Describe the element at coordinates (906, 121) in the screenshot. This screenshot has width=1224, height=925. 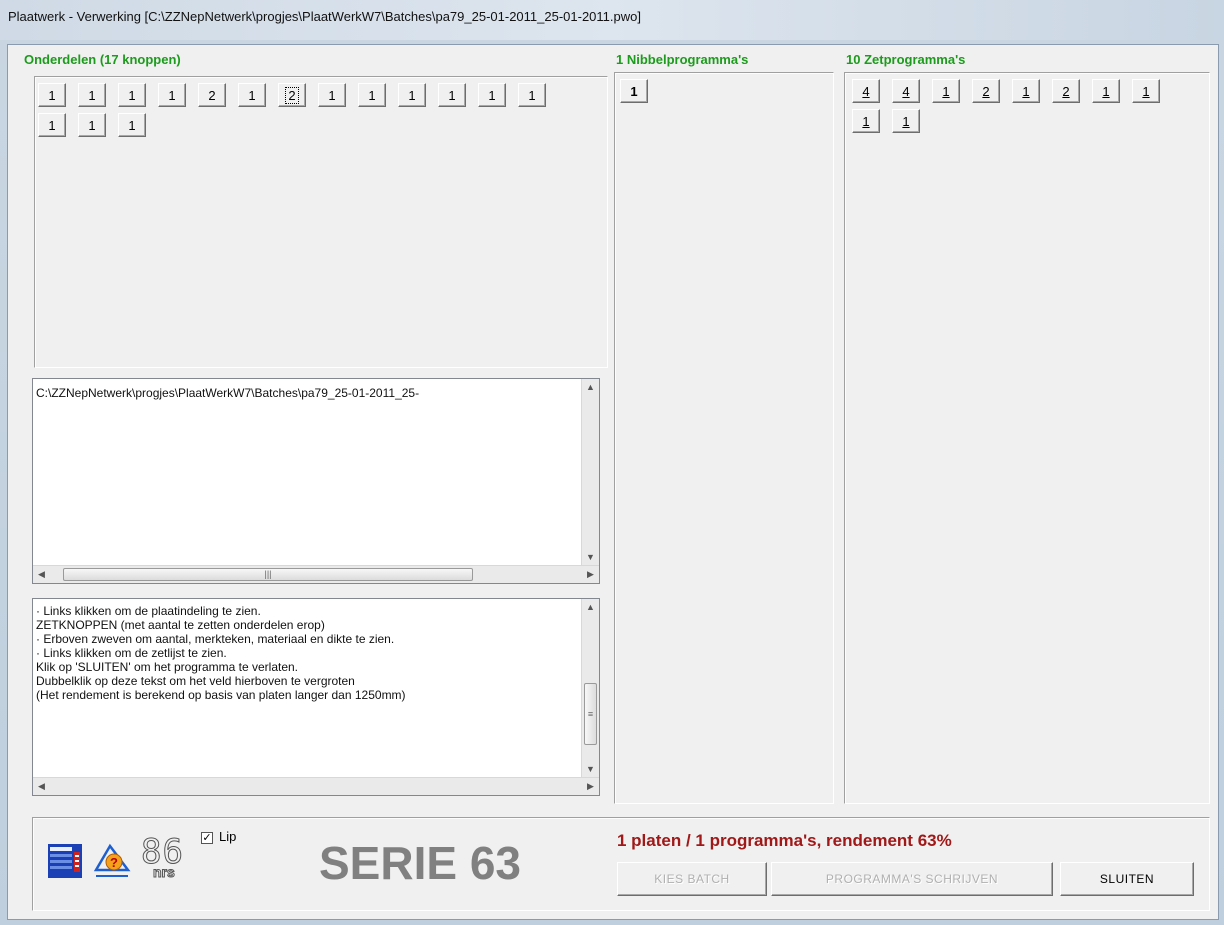
I see `zet-button-10: 1` at that location.